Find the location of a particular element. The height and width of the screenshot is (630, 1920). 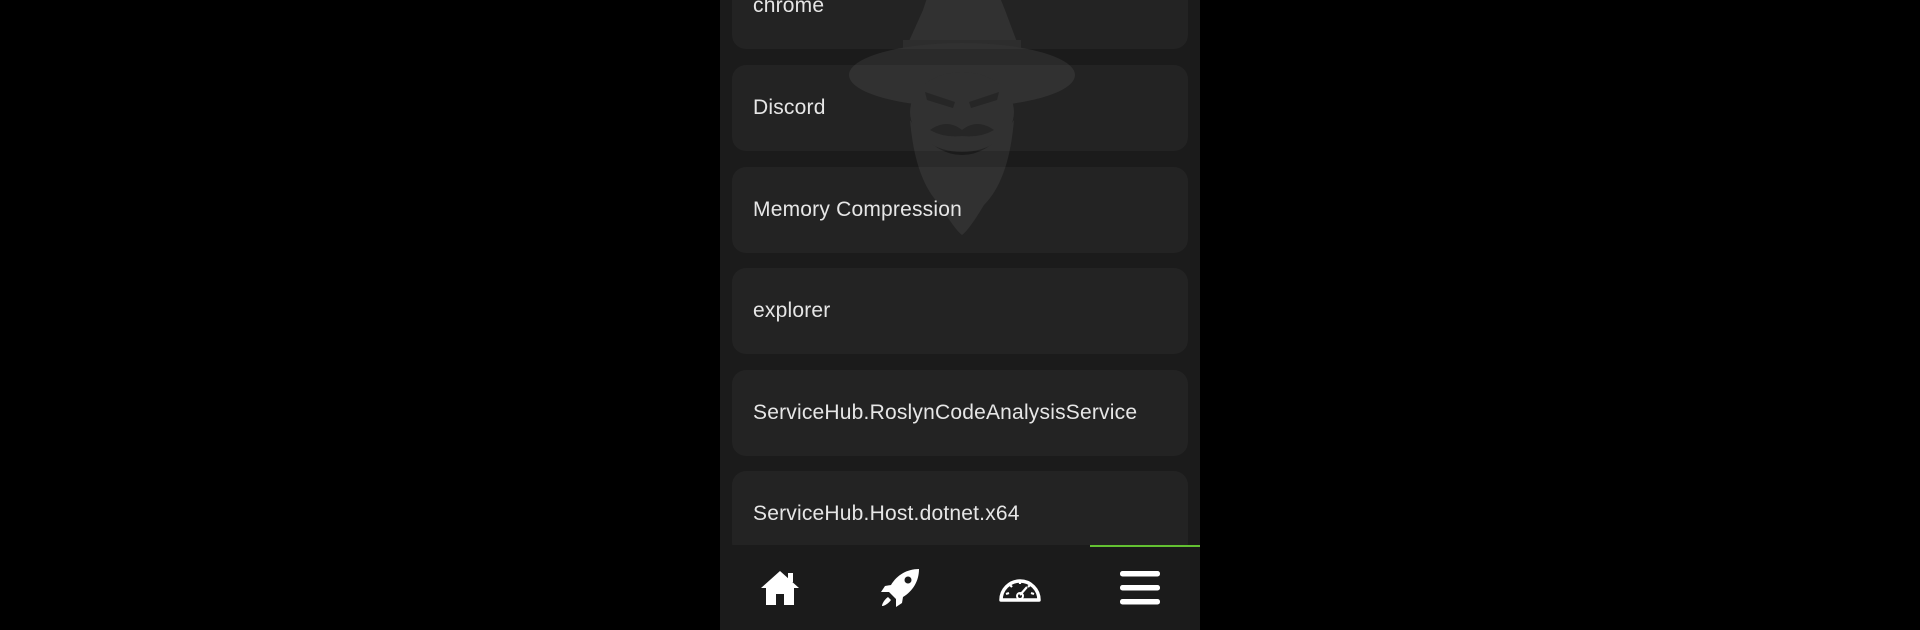

process-name: Discord is located at coordinates (789, 107).